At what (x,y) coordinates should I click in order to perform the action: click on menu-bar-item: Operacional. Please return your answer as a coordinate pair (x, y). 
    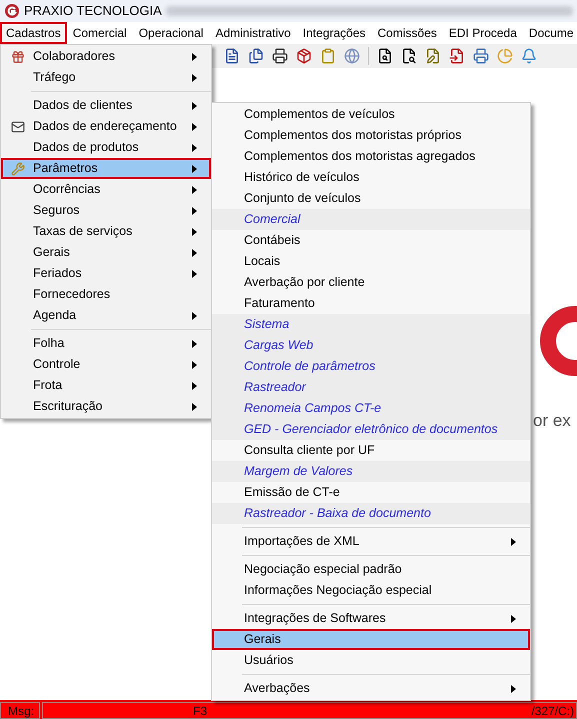
    Looking at the image, I should click on (171, 33).